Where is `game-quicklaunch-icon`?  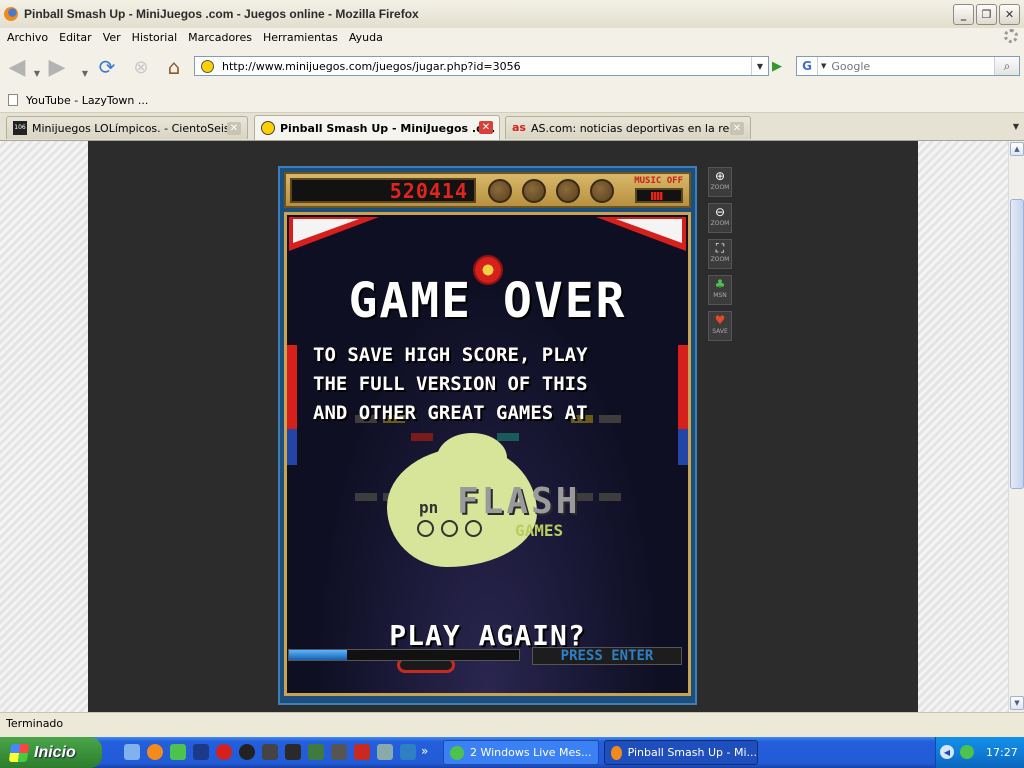
game-quicklaunch-icon is located at coordinates (316, 752).